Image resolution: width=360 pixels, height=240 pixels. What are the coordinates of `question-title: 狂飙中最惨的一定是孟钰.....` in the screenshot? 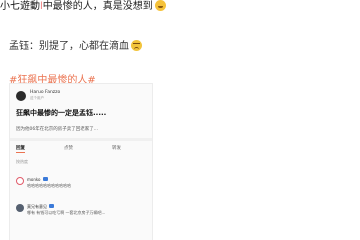 It's located at (61, 113).